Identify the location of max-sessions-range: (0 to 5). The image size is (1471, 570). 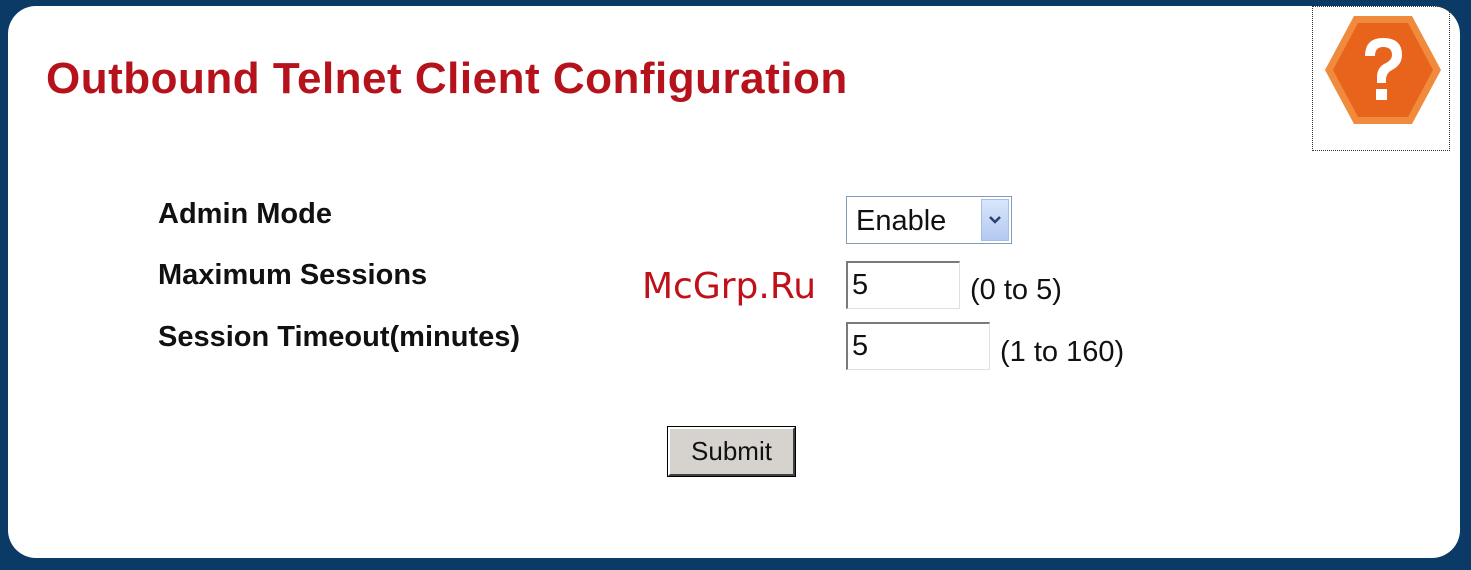
(1016, 290).